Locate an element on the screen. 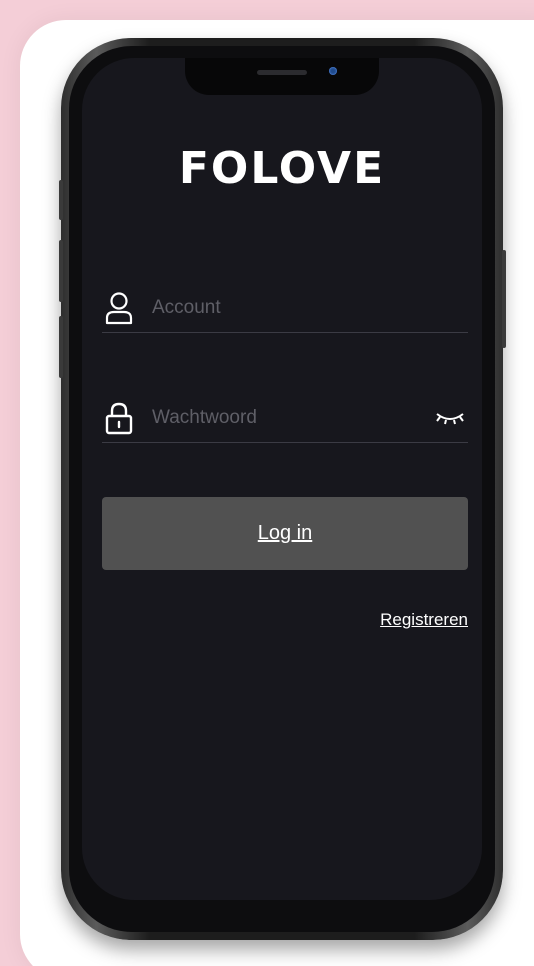 Image resolution: width=534 pixels, height=966 pixels. eye-closed-icon is located at coordinates (450, 418).